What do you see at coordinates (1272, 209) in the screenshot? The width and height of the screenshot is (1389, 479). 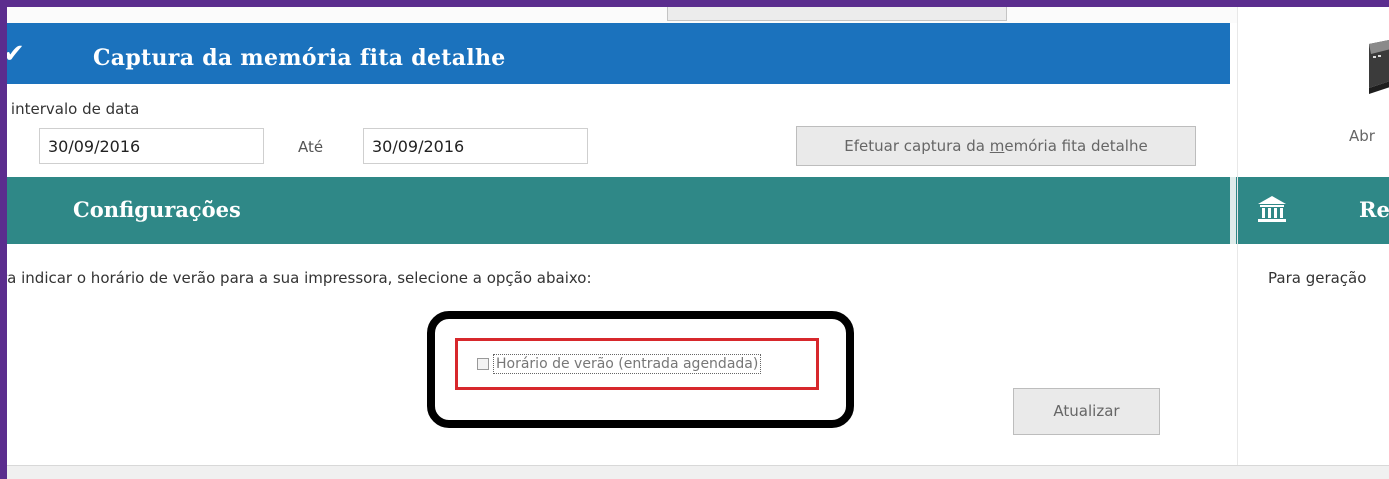 I see `bank-icon` at bounding box center [1272, 209].